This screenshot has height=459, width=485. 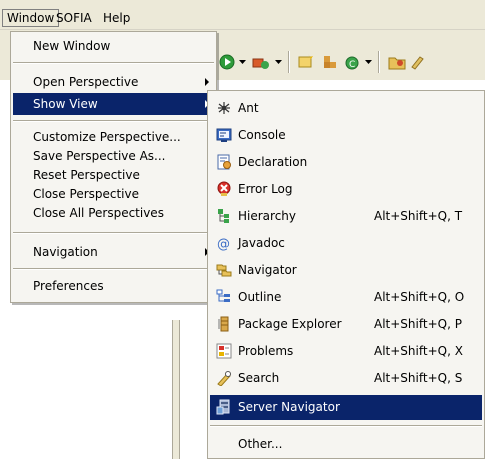 What do you see at coordinates (267, 270) in the screenshot?
I see `view-item-label: Navigator` at bounding box center [267, 270].